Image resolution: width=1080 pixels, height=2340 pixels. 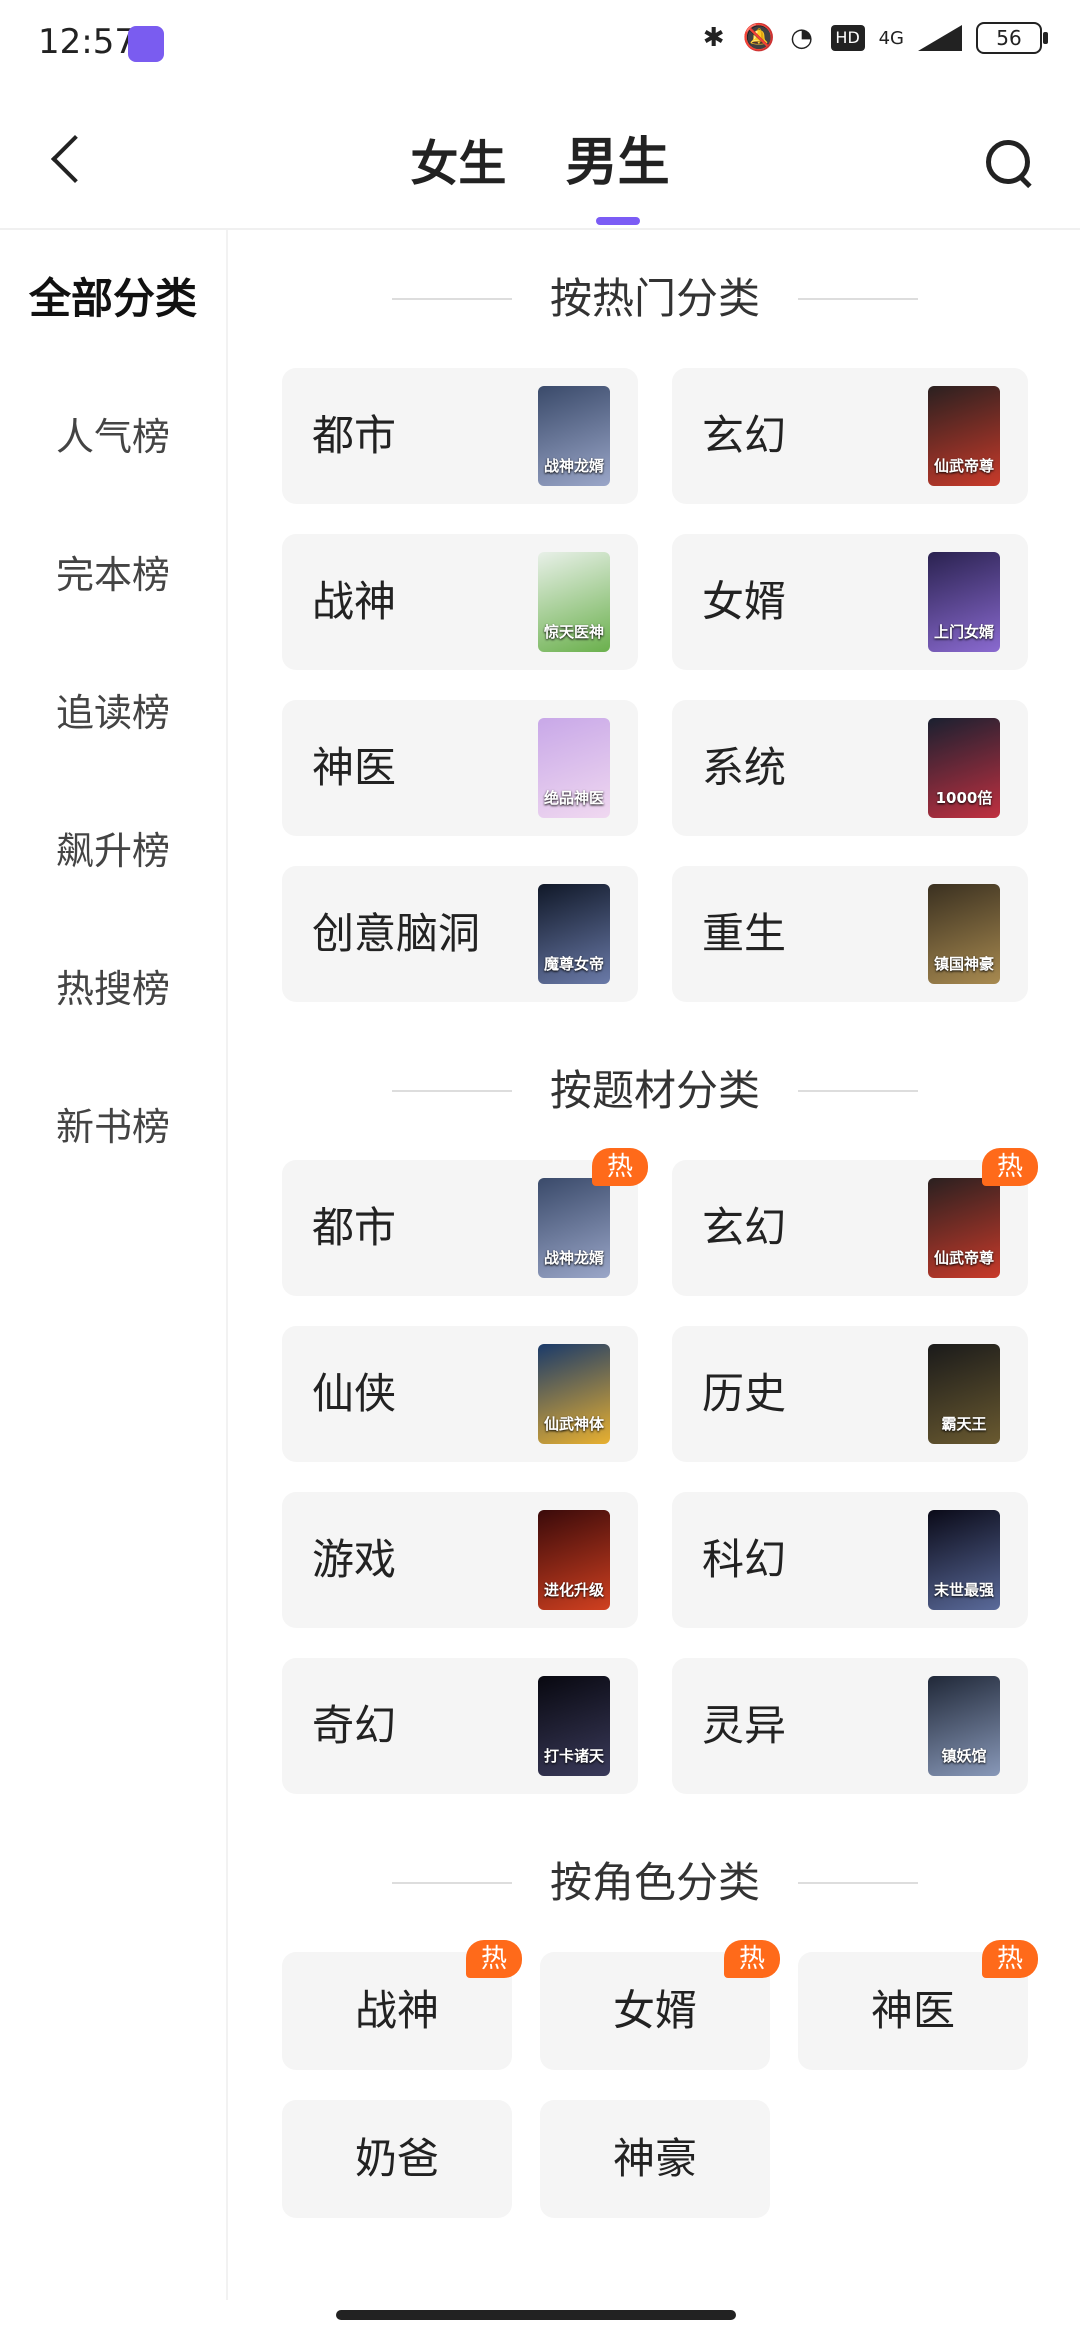 I want to click on alarm-icon: ◔, so click(x=801, y=38).